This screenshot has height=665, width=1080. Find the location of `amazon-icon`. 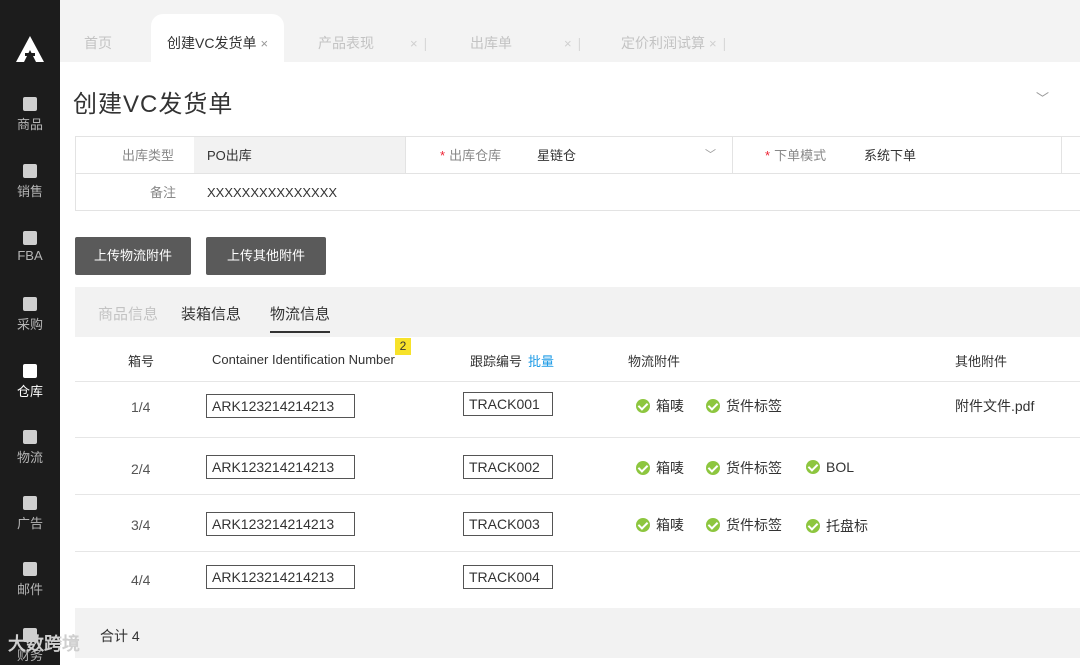

amazon-icon is located at coordinates (30, 238).